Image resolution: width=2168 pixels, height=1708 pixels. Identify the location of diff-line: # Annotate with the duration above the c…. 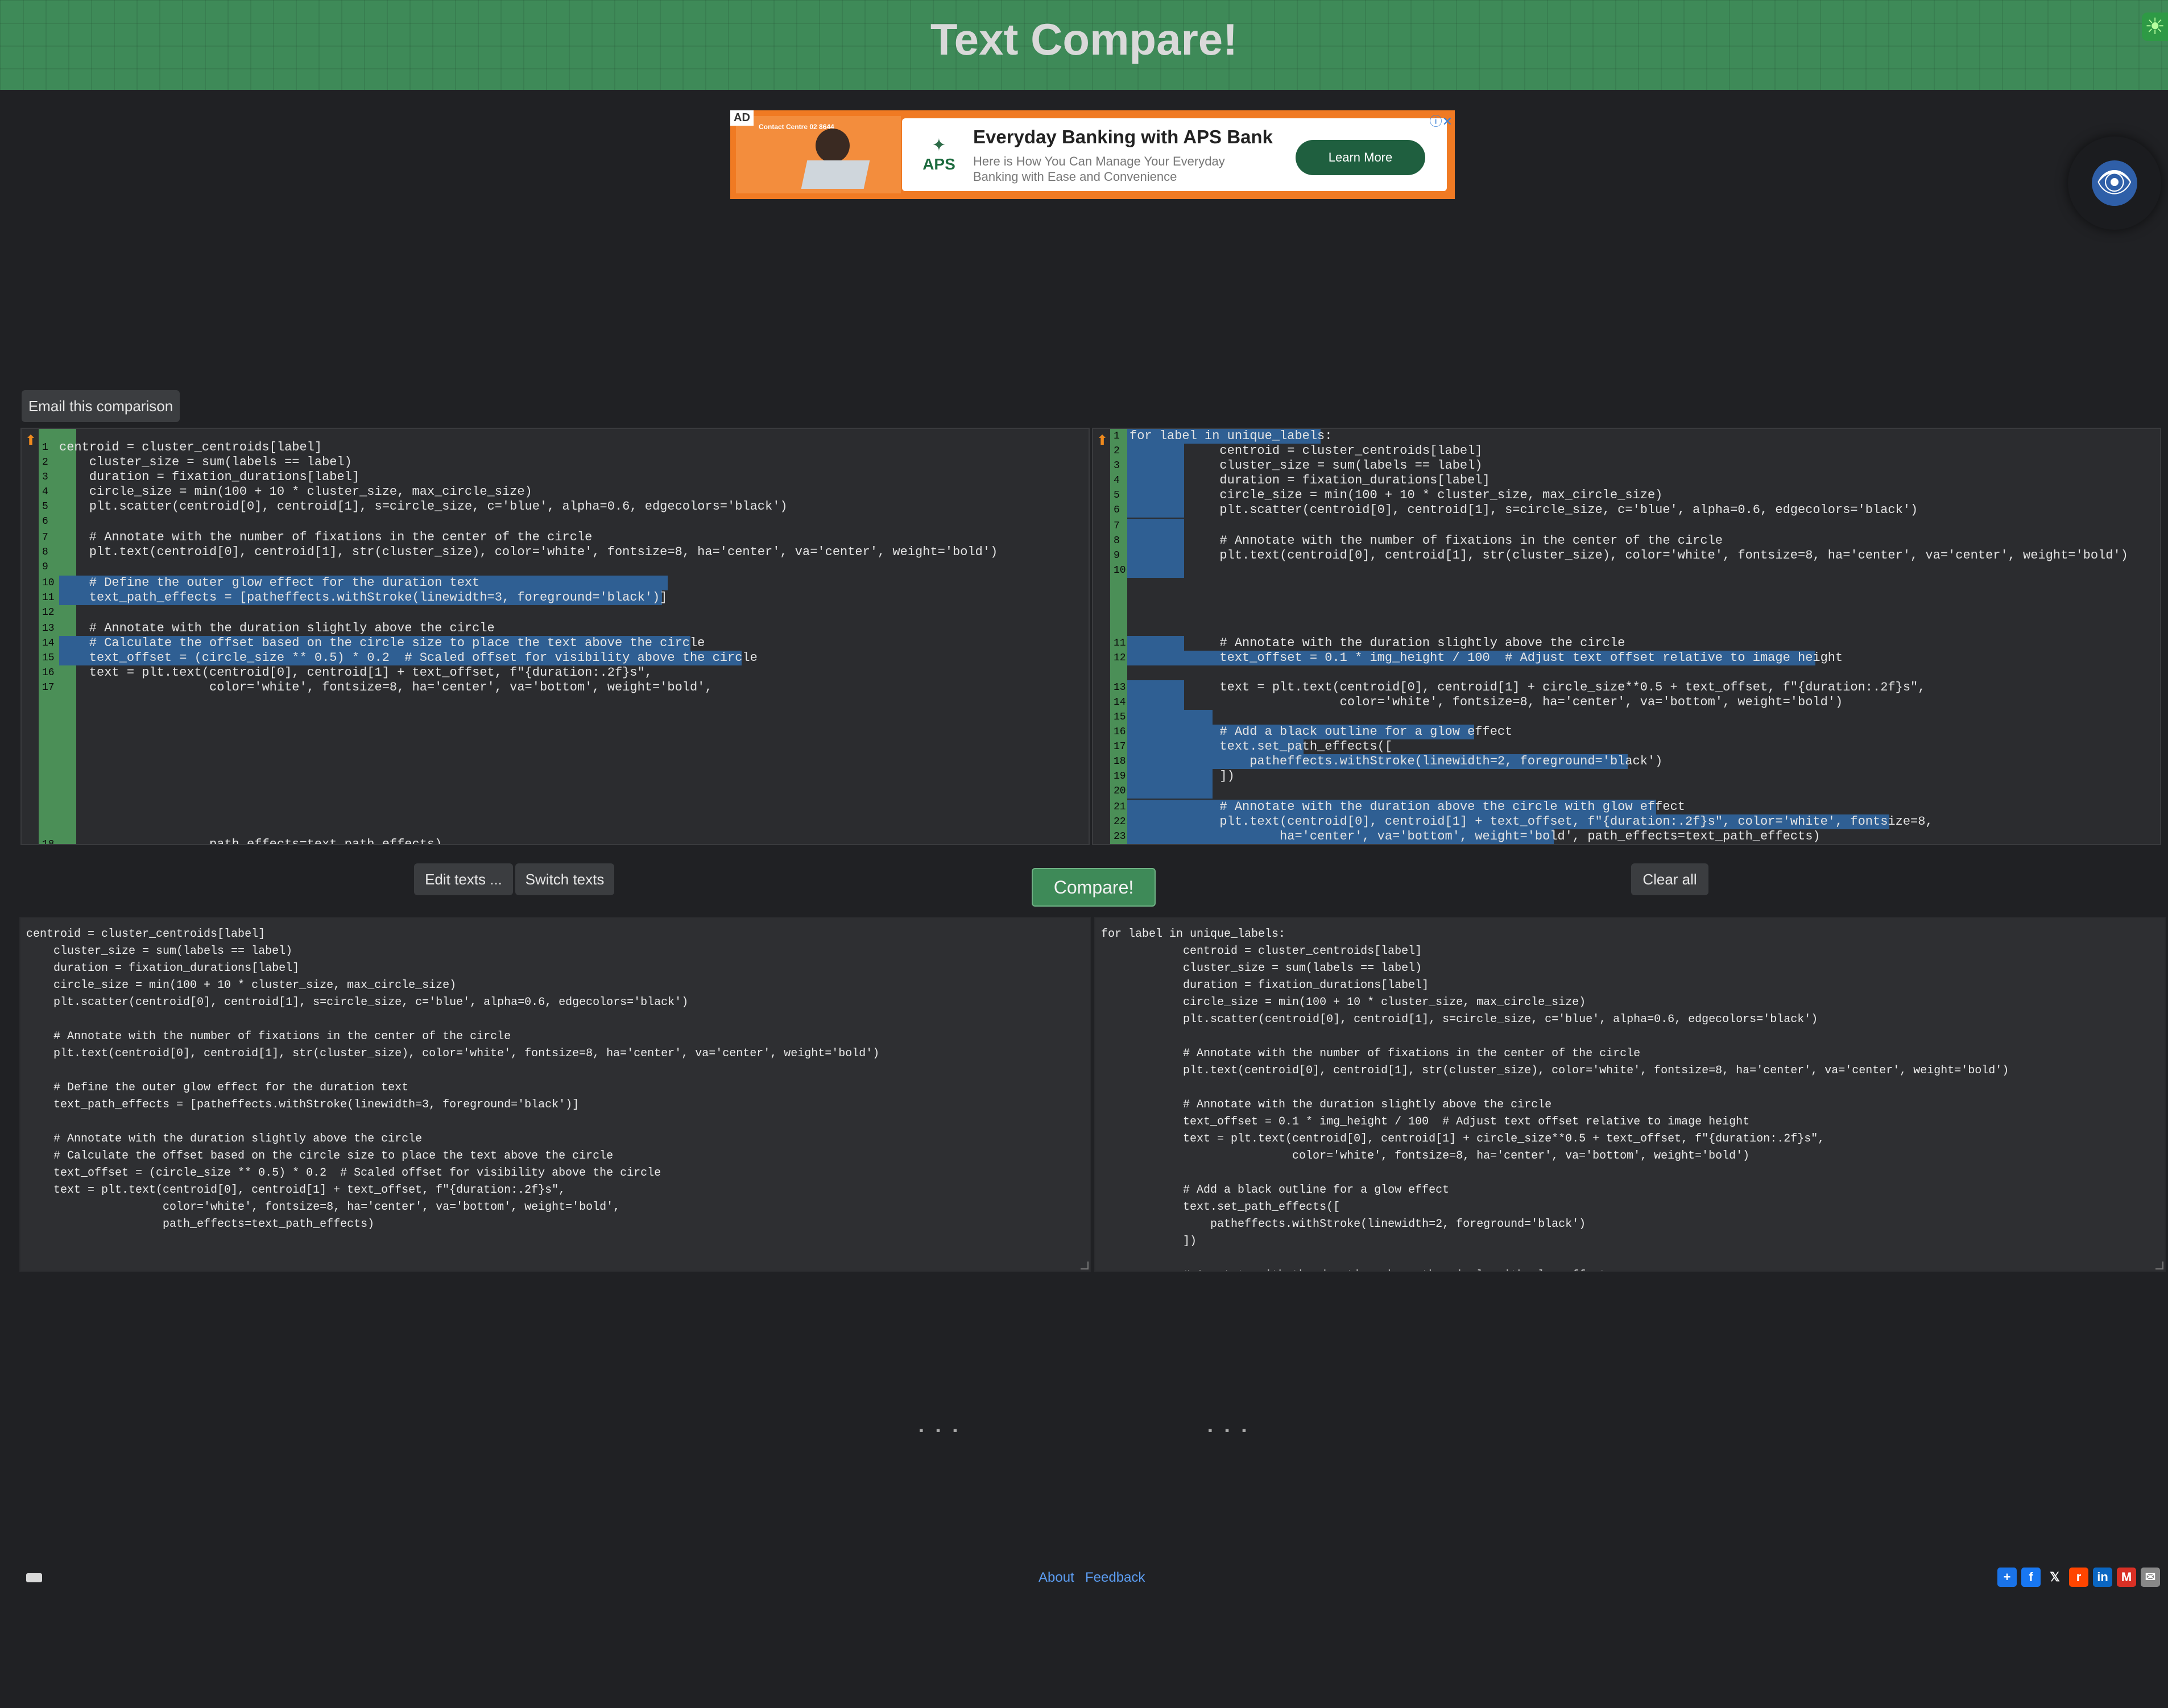
(1407, 807).